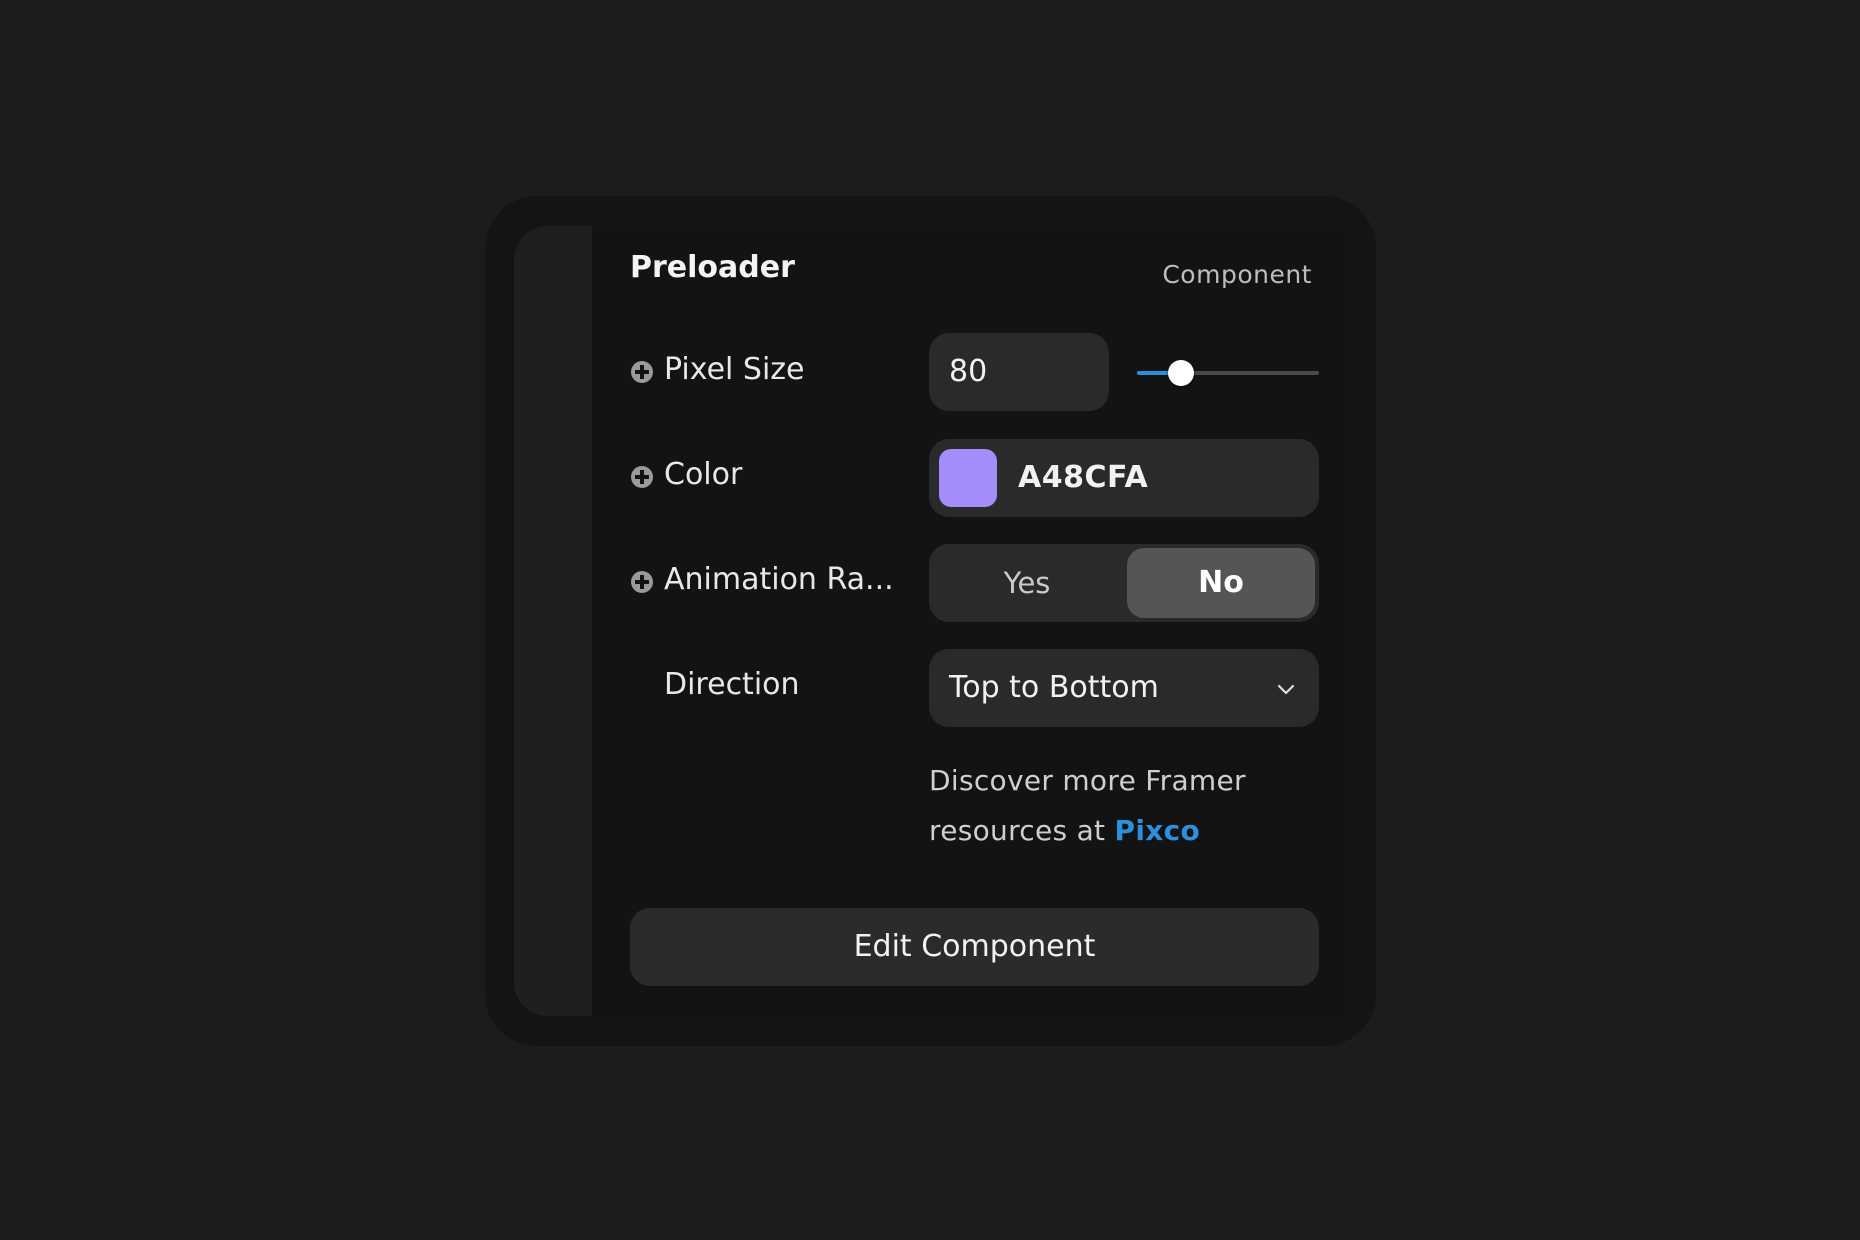 Image resolution: width=1860 pixels, height=1240 pixels. I want to click on animation-option-no: No, so click(1221, 583).